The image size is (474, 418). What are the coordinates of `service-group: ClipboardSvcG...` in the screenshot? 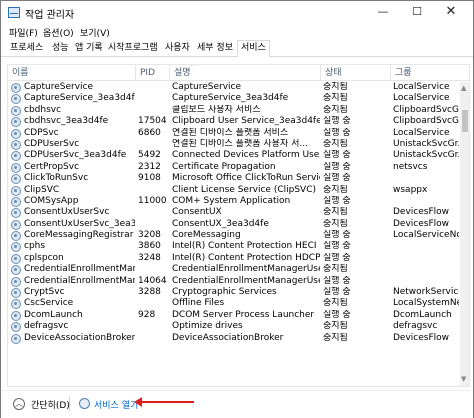 It's located at (426, 121).